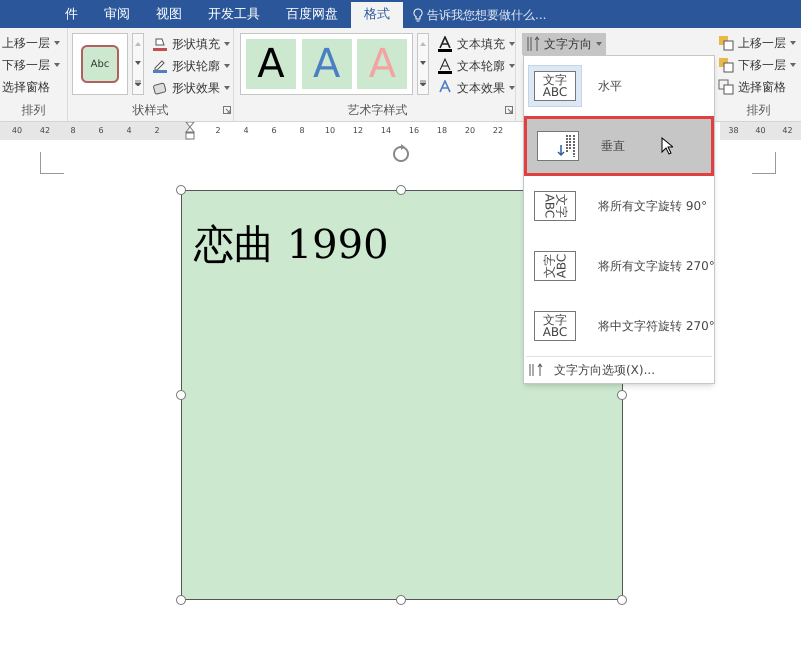 The height and width of the screenshot is (651, 801). Describe the element at coordinates (470, 131) in the screenshot. I see `ruler-number: 20` at that location.